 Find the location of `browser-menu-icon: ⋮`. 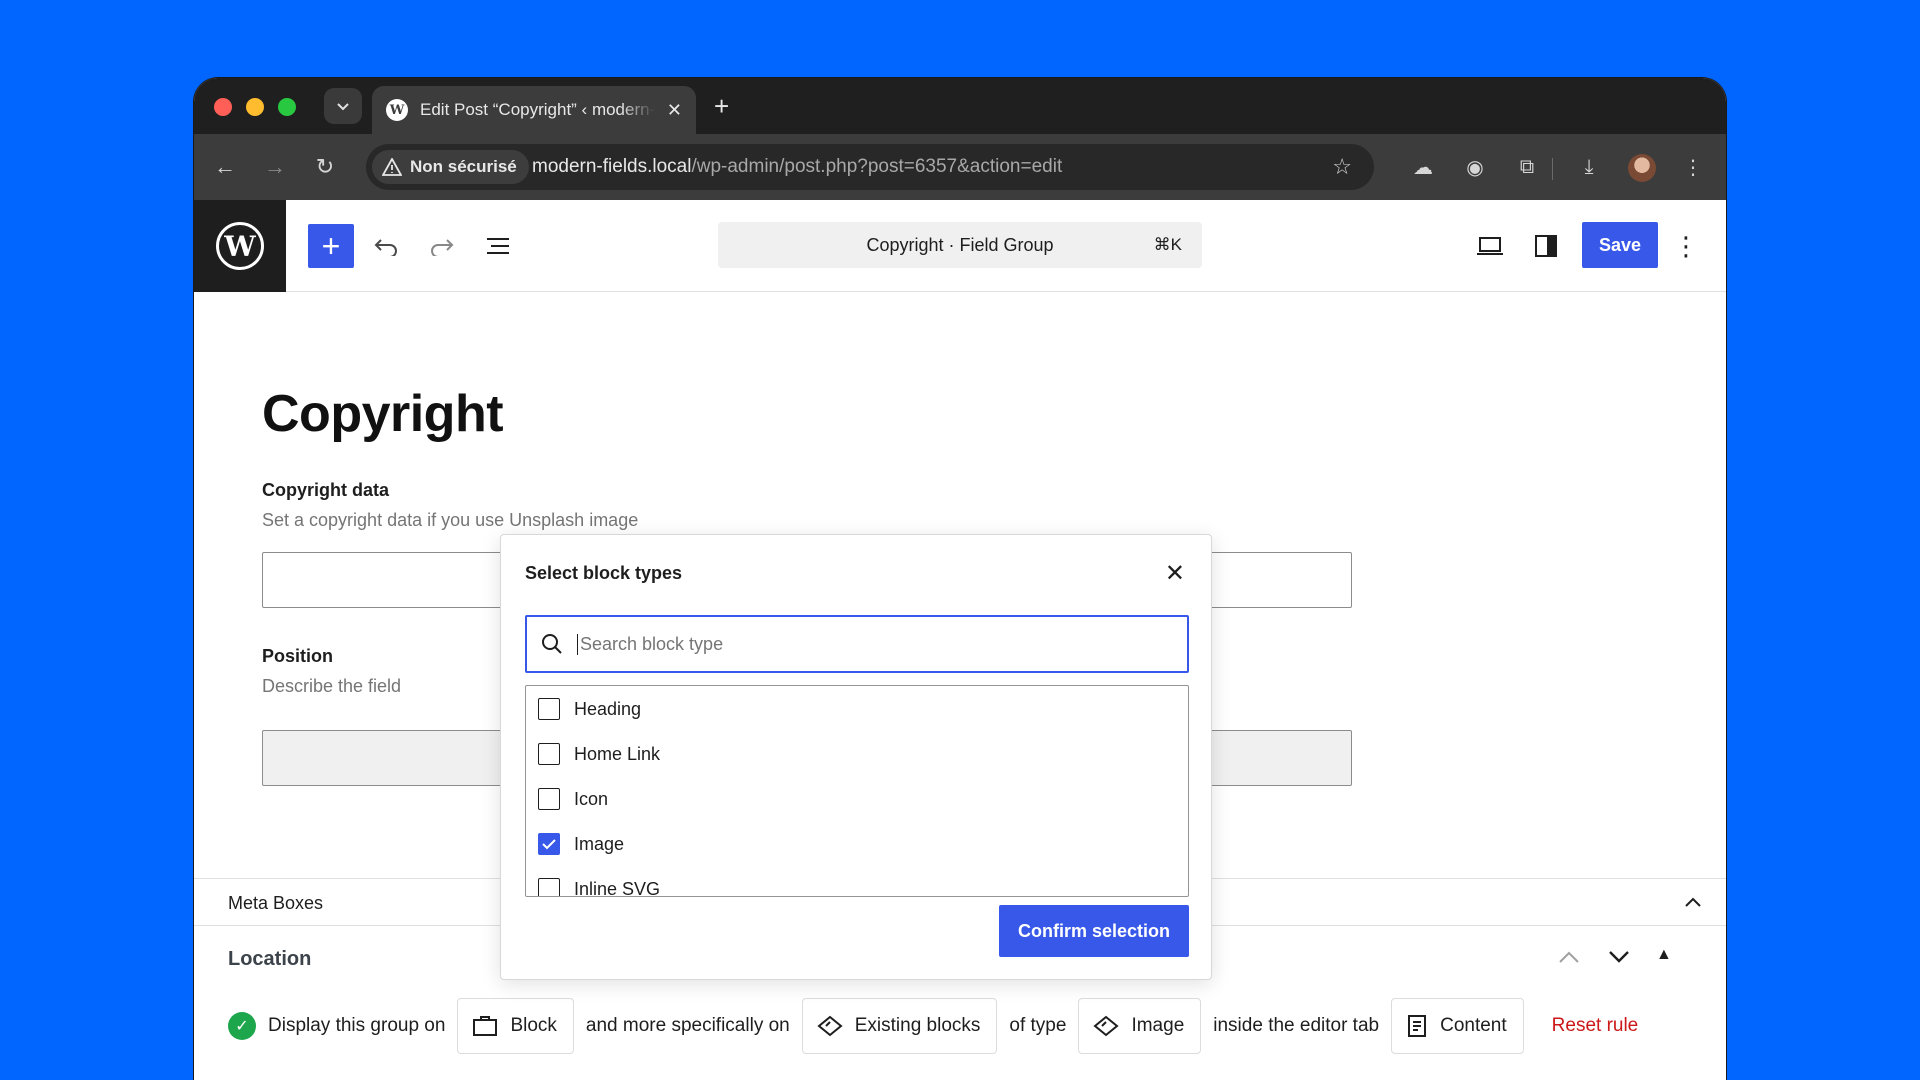

browser-menu-icon: ⋮ is located at coordinates (1693, 167).